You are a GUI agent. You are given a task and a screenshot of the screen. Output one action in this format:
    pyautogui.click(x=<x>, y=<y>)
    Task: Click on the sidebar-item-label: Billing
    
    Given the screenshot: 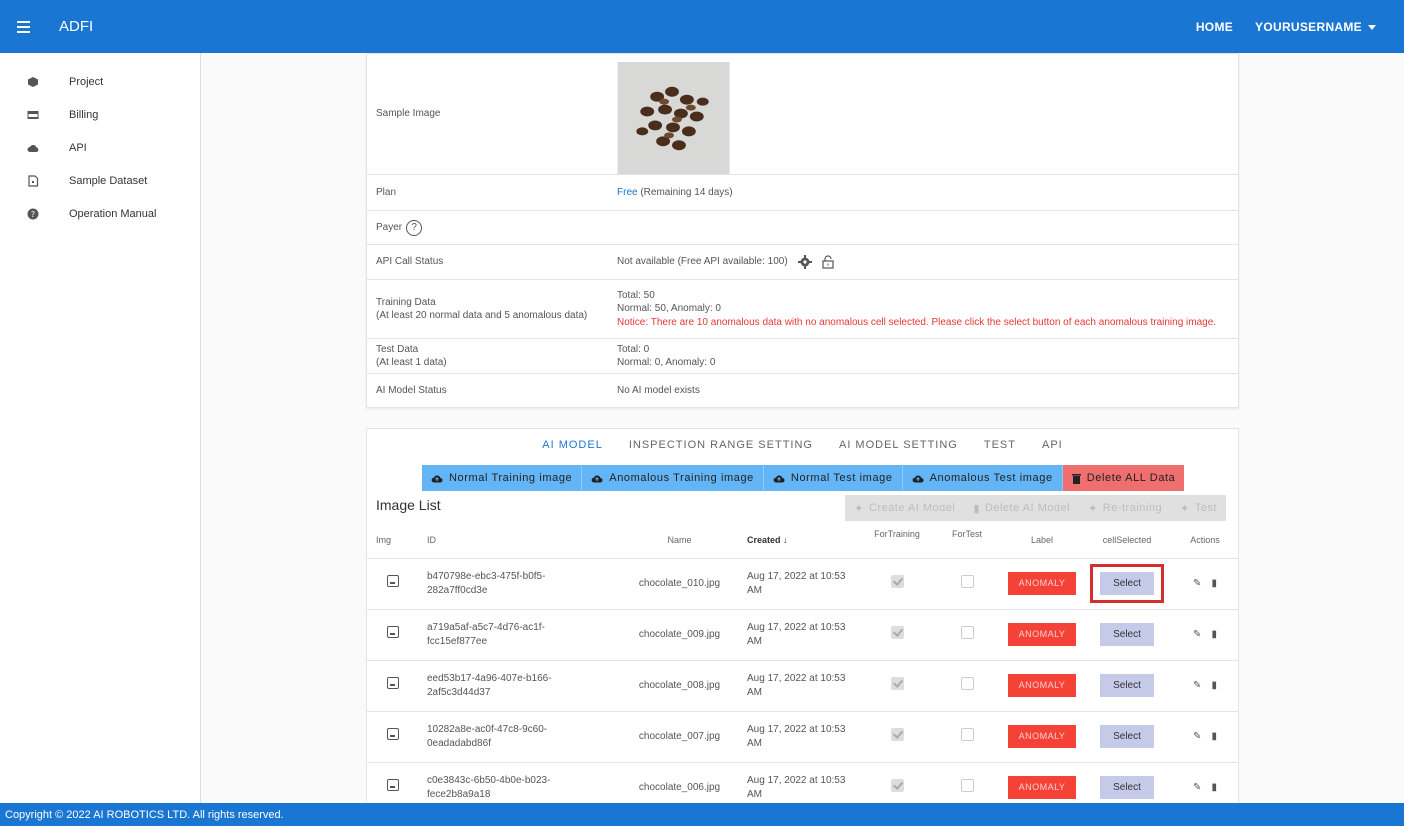 What is the action you would take?
    pyautogui.click(x=84, y=114)
    